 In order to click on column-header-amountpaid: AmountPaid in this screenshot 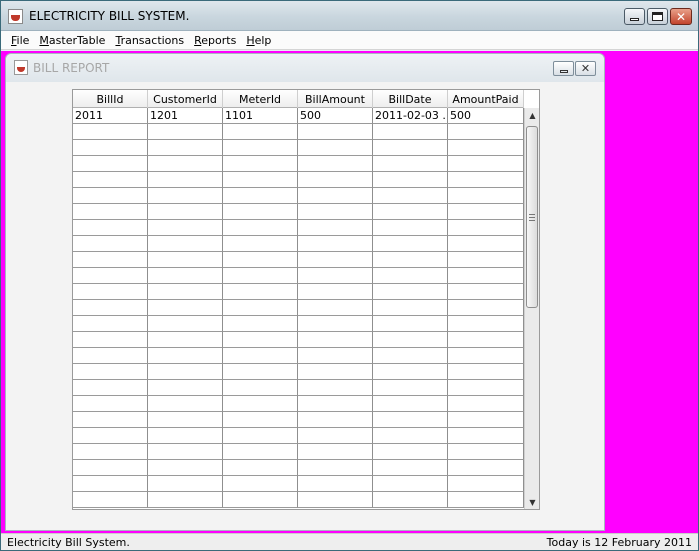, I will do `click(486, 99)`.